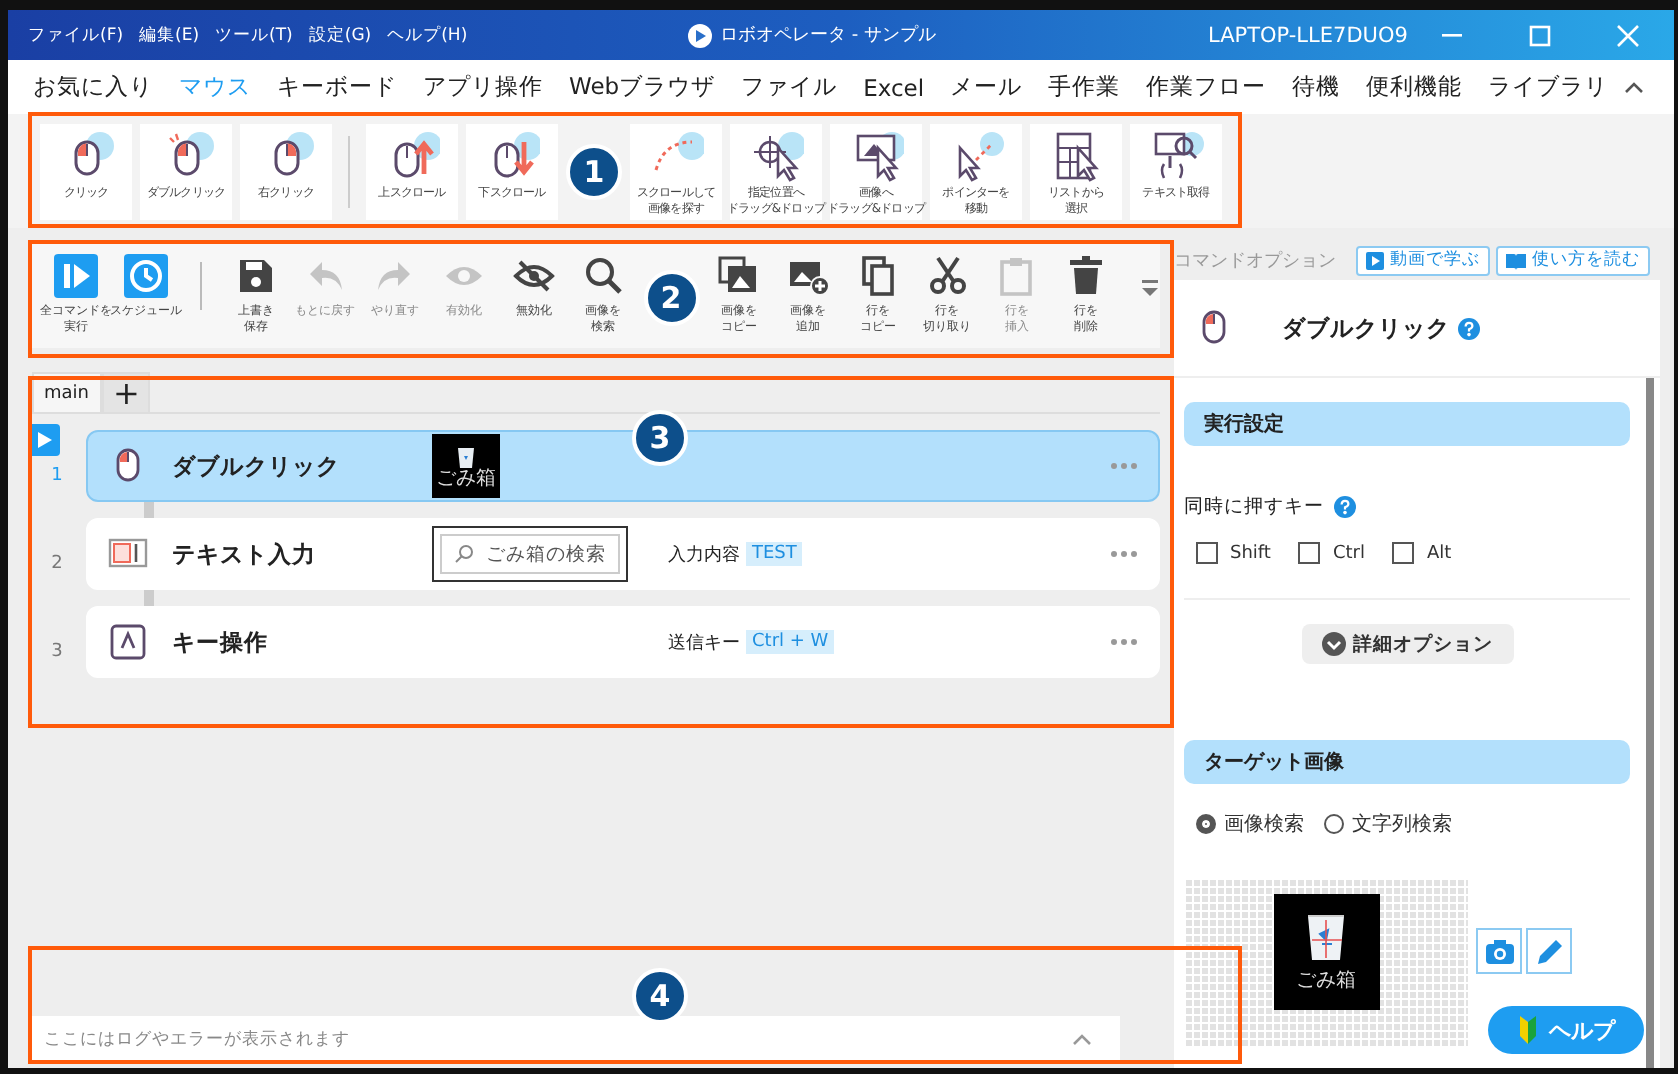 Image resolution: width=1678 pixels, height=1074 pixels. What do you see at coordinates (1548, 87) in the screenshot?
I see `ribbon-tab: ライブラリ` at bounding box center [1548, 87].